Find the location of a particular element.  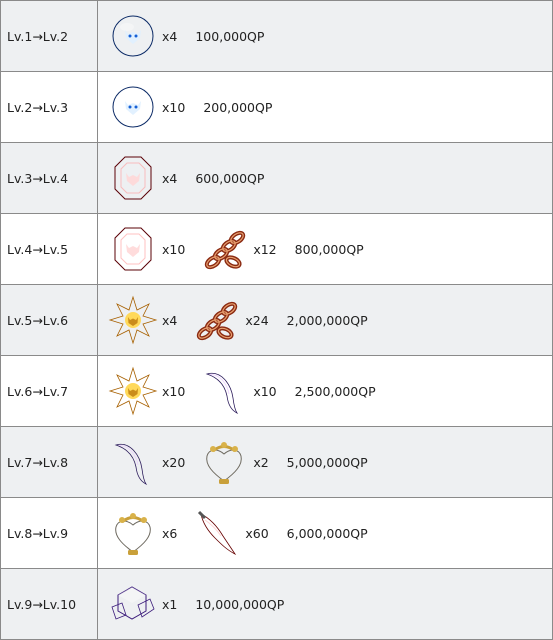

level-range-cell: Lv.3→Lv.4 is located at coordinates (49, 178).